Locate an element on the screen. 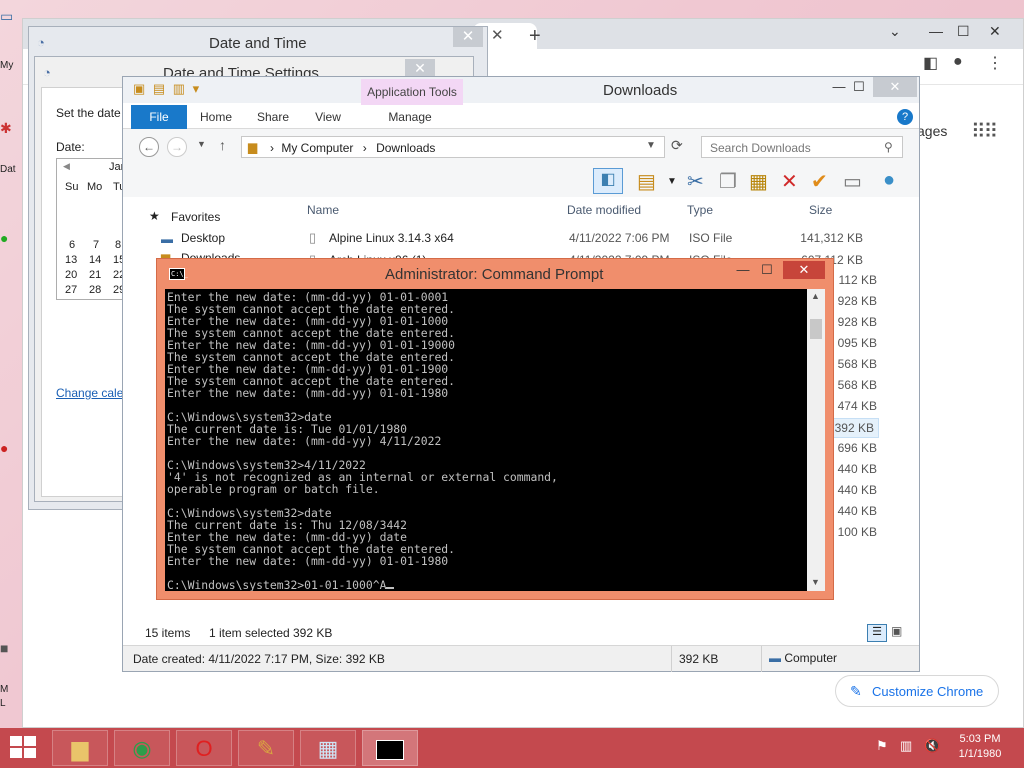 The image size is (1024, 768). globe-icon: ● is located at coordinates (889, 180).